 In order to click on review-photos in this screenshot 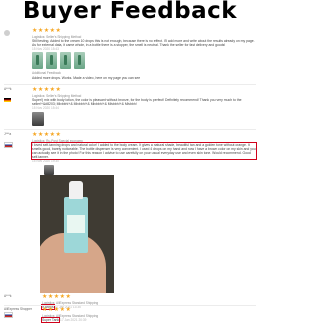, I will do `click(58, 60)`.